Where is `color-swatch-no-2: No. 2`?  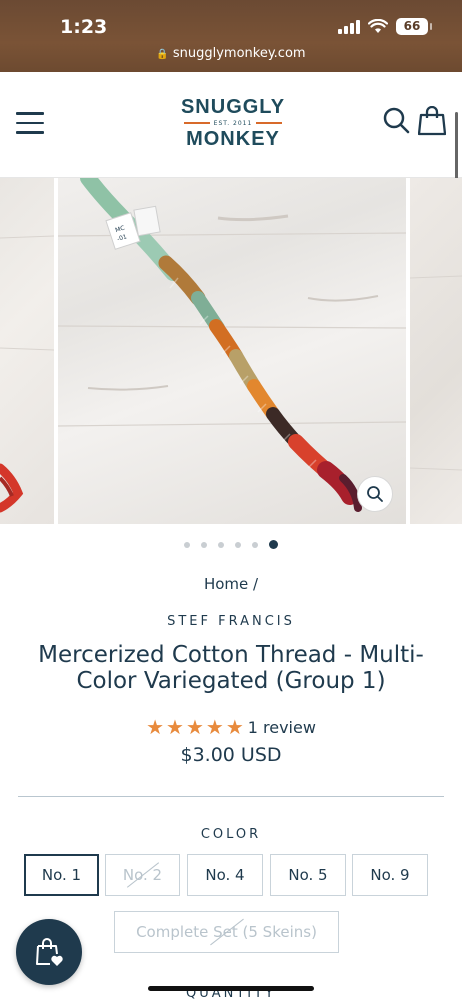
color-swatch-no-2: No. 2 is located at coordinates (142, 875).